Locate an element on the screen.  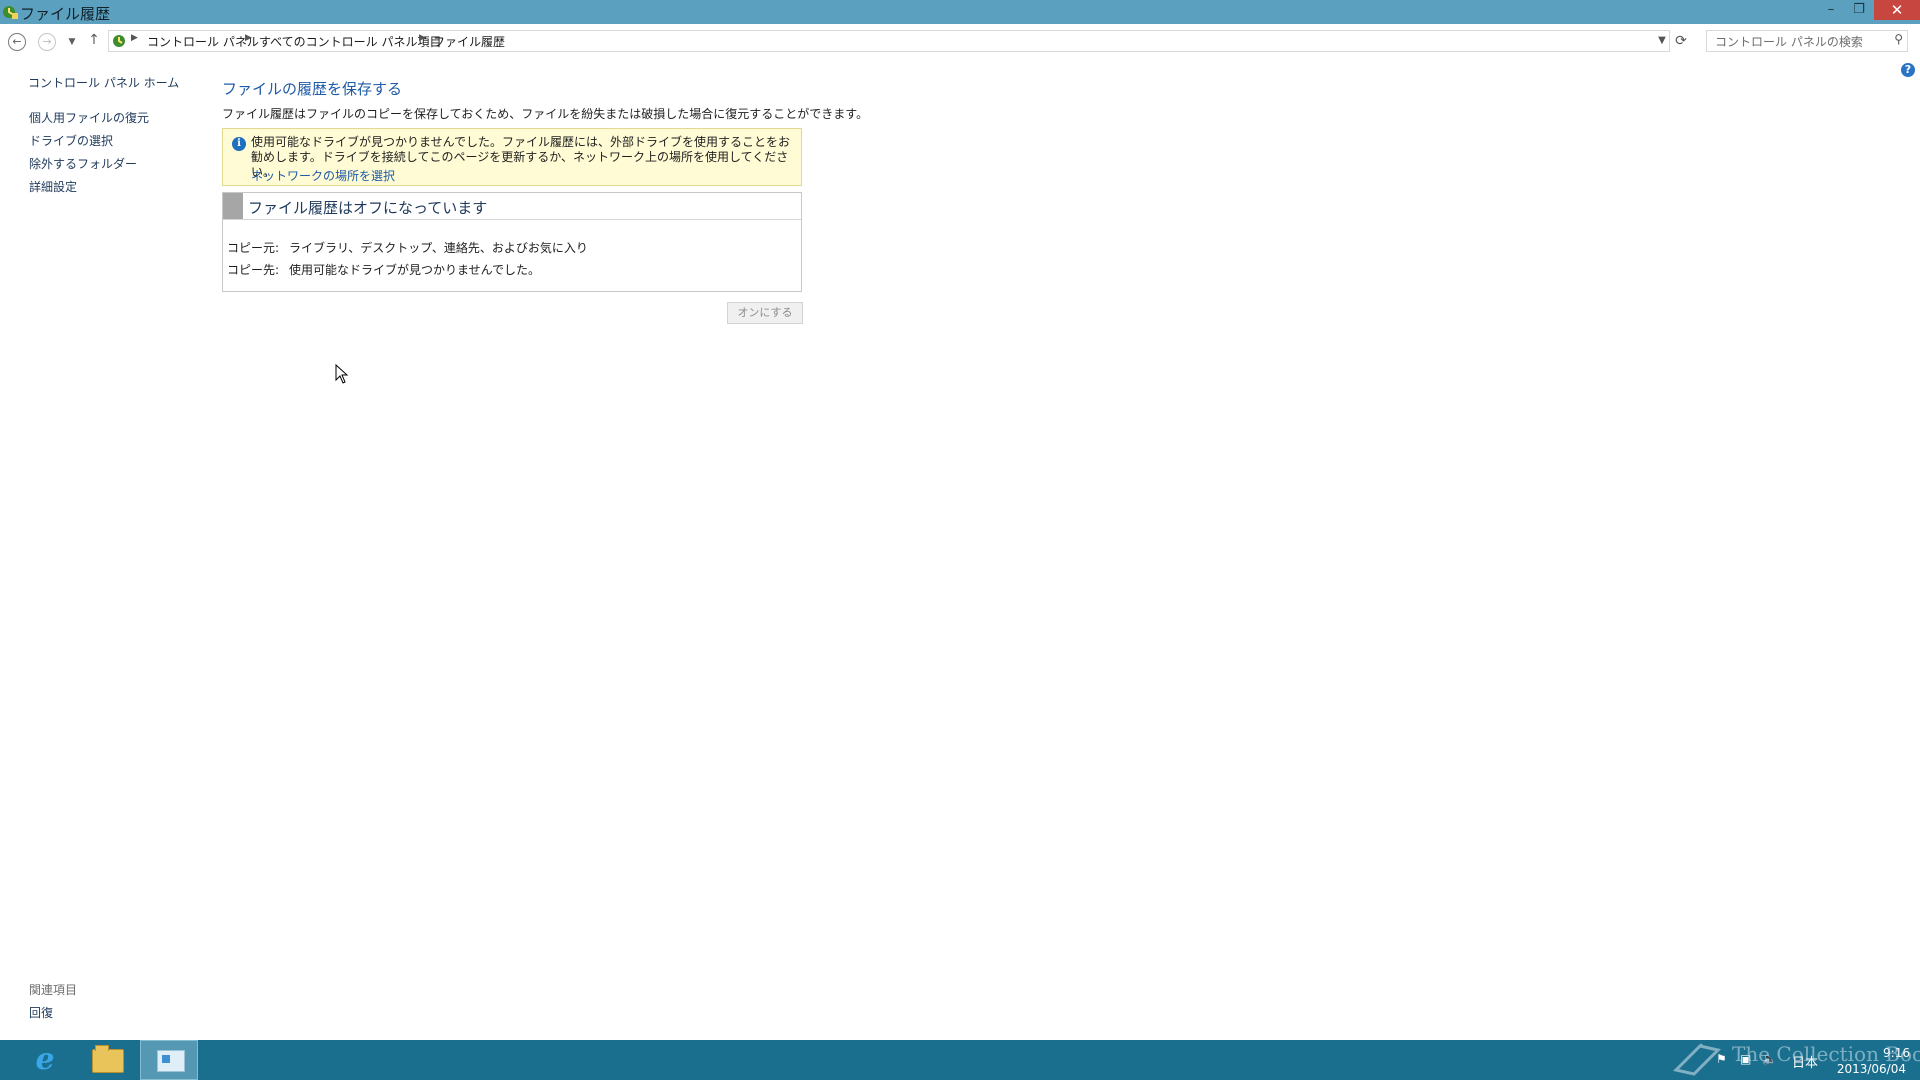
control-panel-home-link: コントロール パネル ホーム is located at coordinates (103, 82).